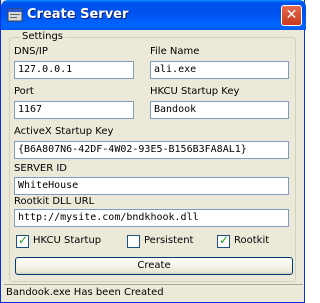 The image size is (320, 303). Describe the element at coordinates (74, 110) in the screenshot. I see `port-input: 1167` at that location.